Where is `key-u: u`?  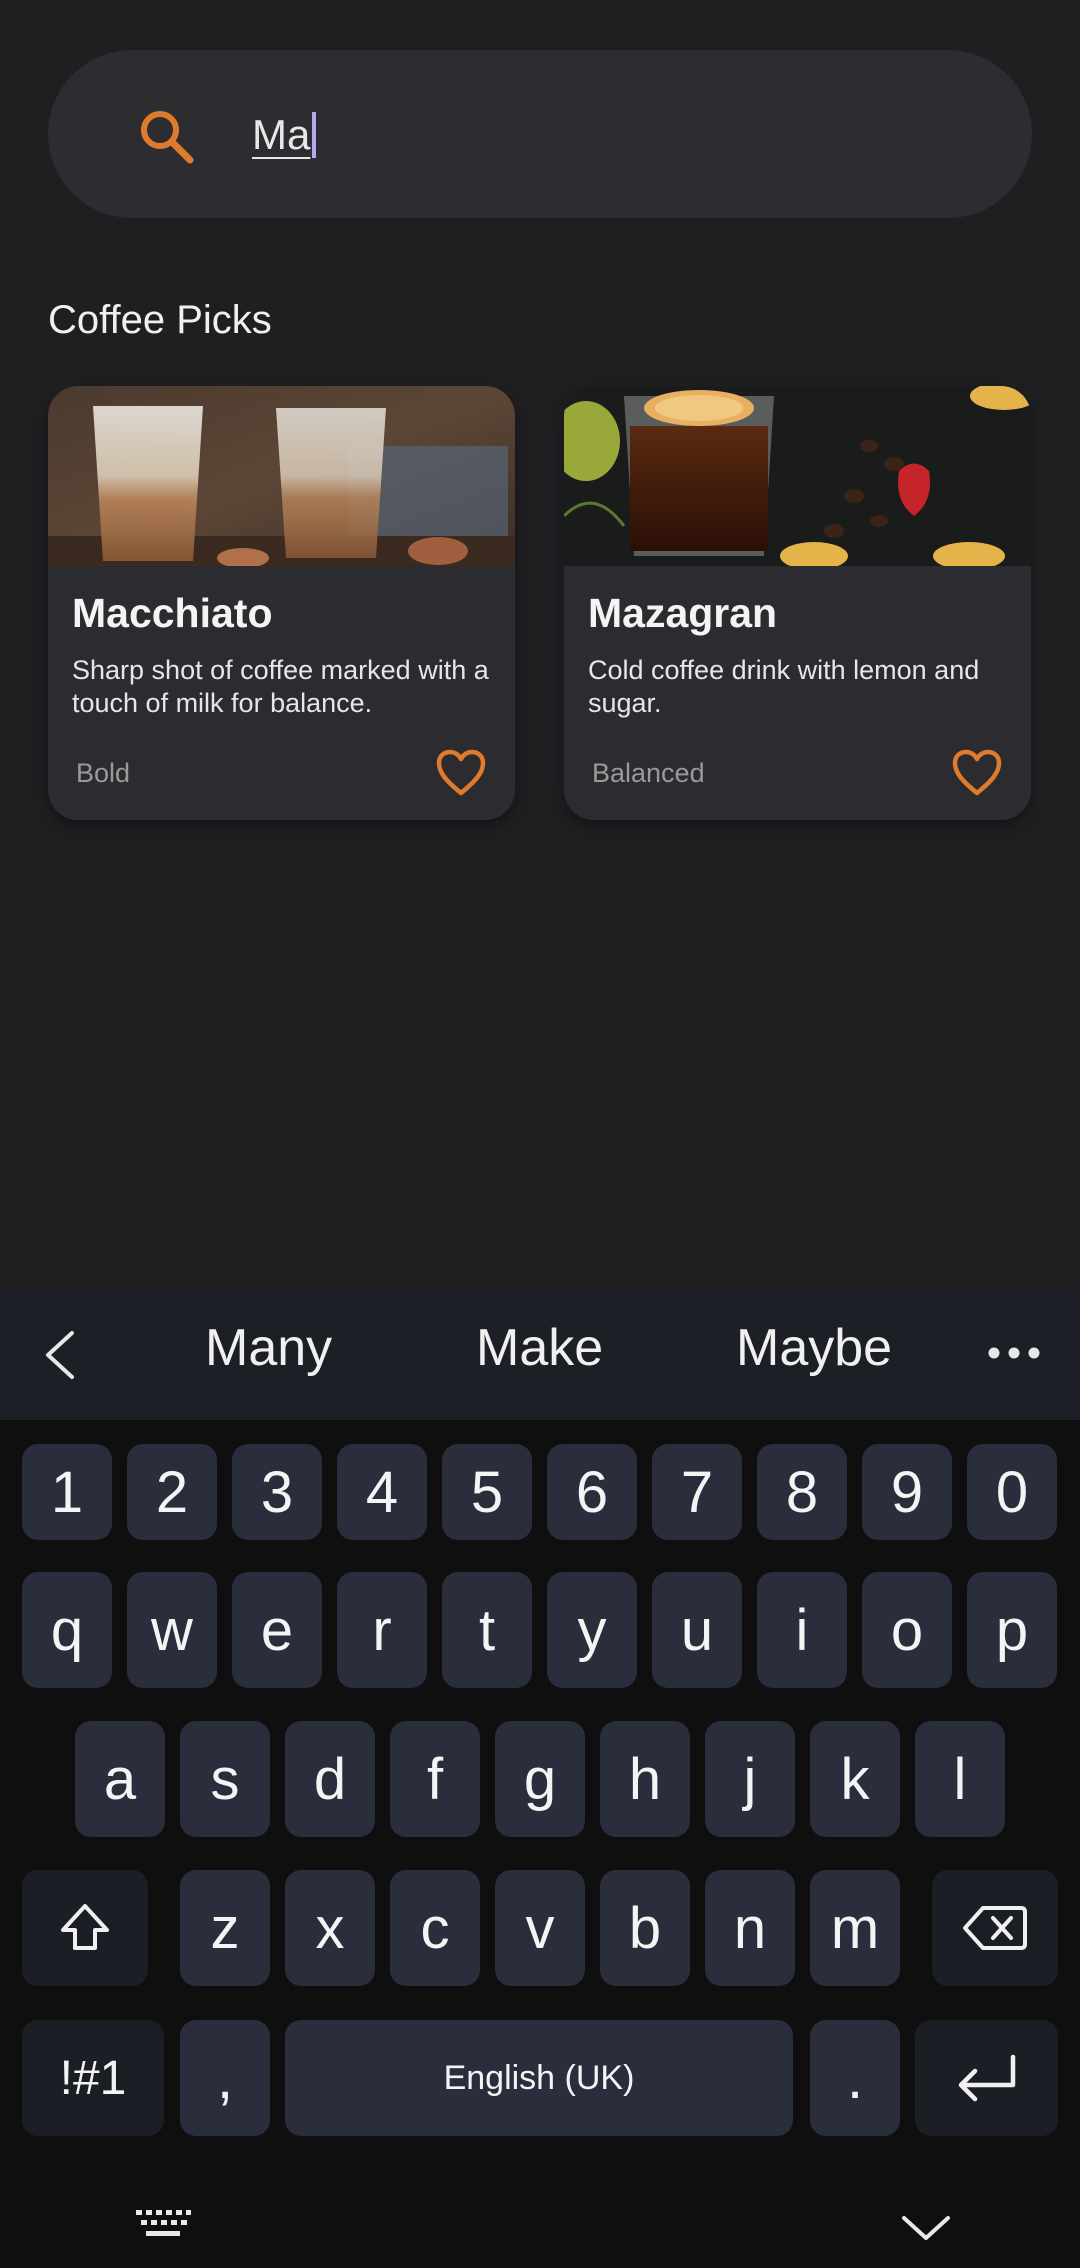 key-u: u is located at coordinates (697, 1630).